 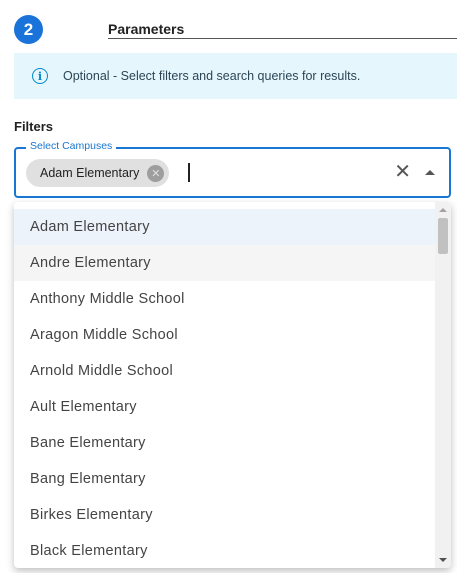 I want to click on campus-option: Arnold Middle School, so click(x=224, y=371).